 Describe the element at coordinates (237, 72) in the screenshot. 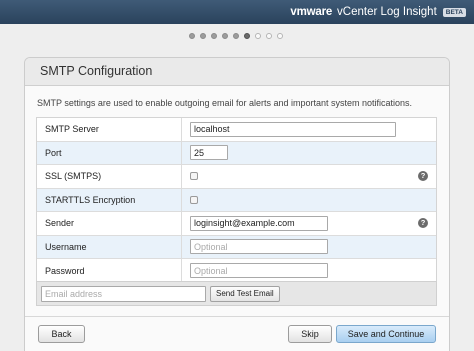

I see `page-title: SMTP Configuration` at that location.